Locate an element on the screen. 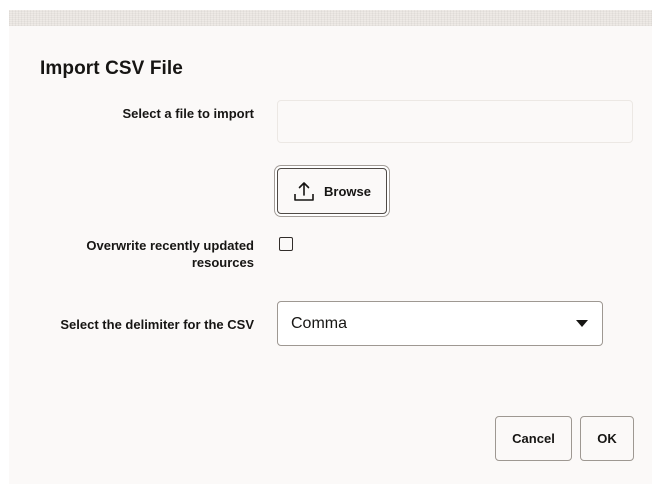 Image resolution: width=652 pixels, height=484 pixels. file-import-label: Select a file to import is located at coordinates (188, 113).